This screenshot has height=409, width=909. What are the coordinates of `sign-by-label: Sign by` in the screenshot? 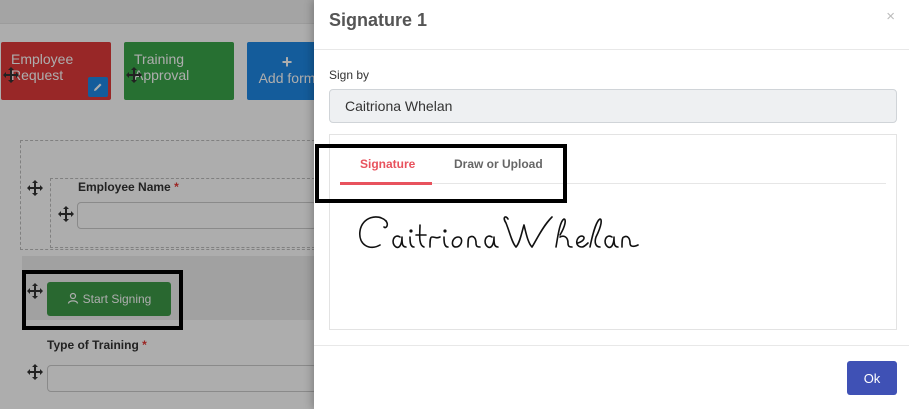 It's located at (349, 75).